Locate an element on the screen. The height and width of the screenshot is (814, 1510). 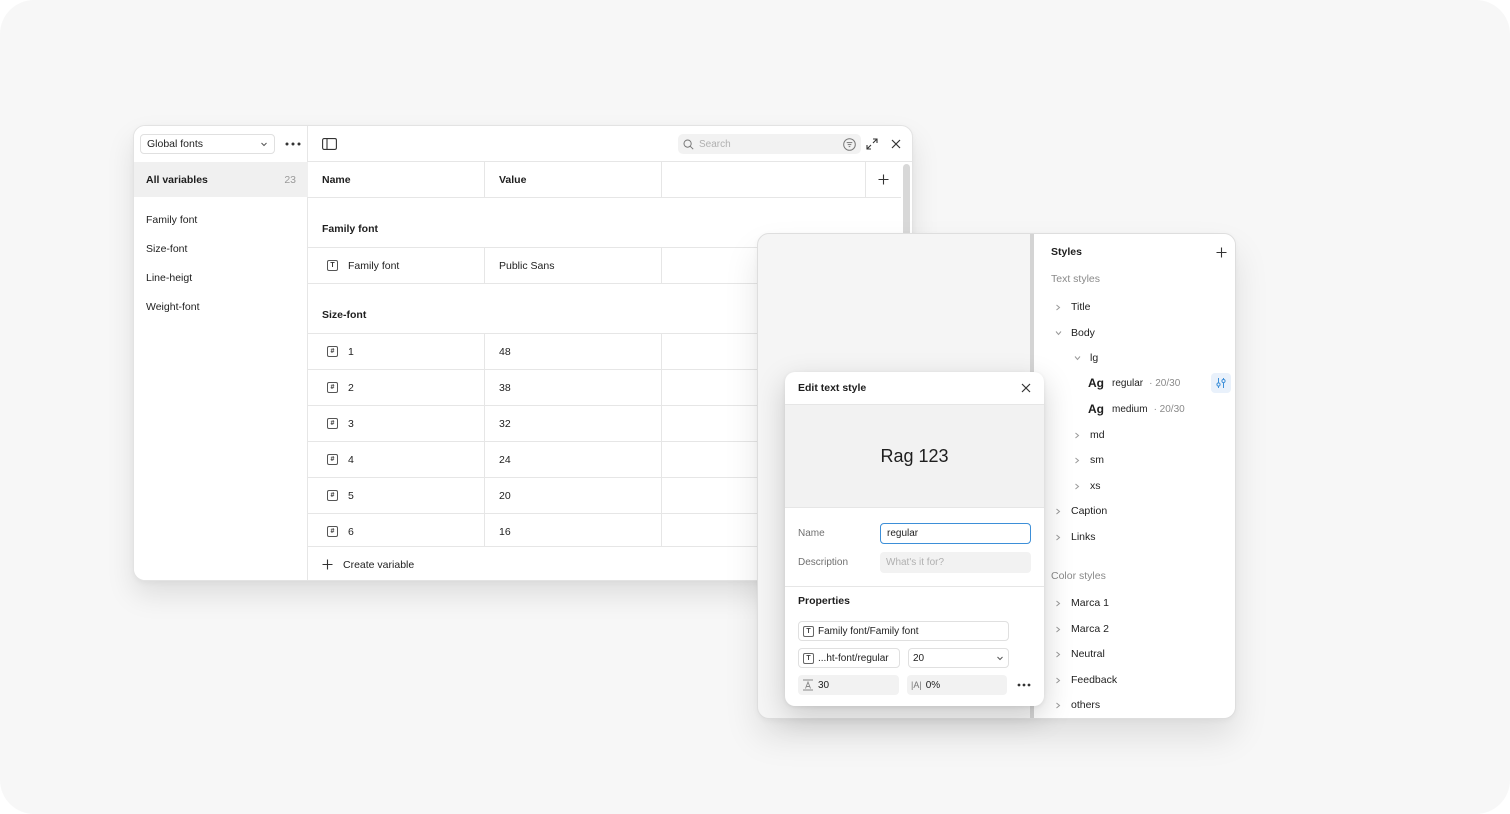
collection-select-label: Global fonts is located at coordinates (175, 144).